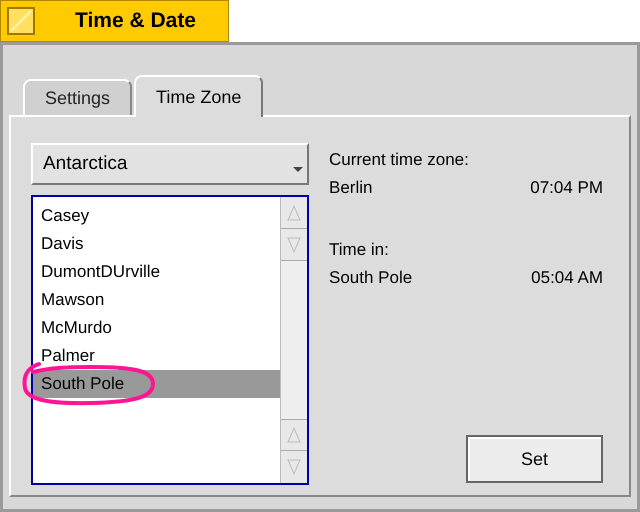  Describe the element at coordinates (298, 170) in the screenshot. I see `dropdown-caret-icon` at that location.